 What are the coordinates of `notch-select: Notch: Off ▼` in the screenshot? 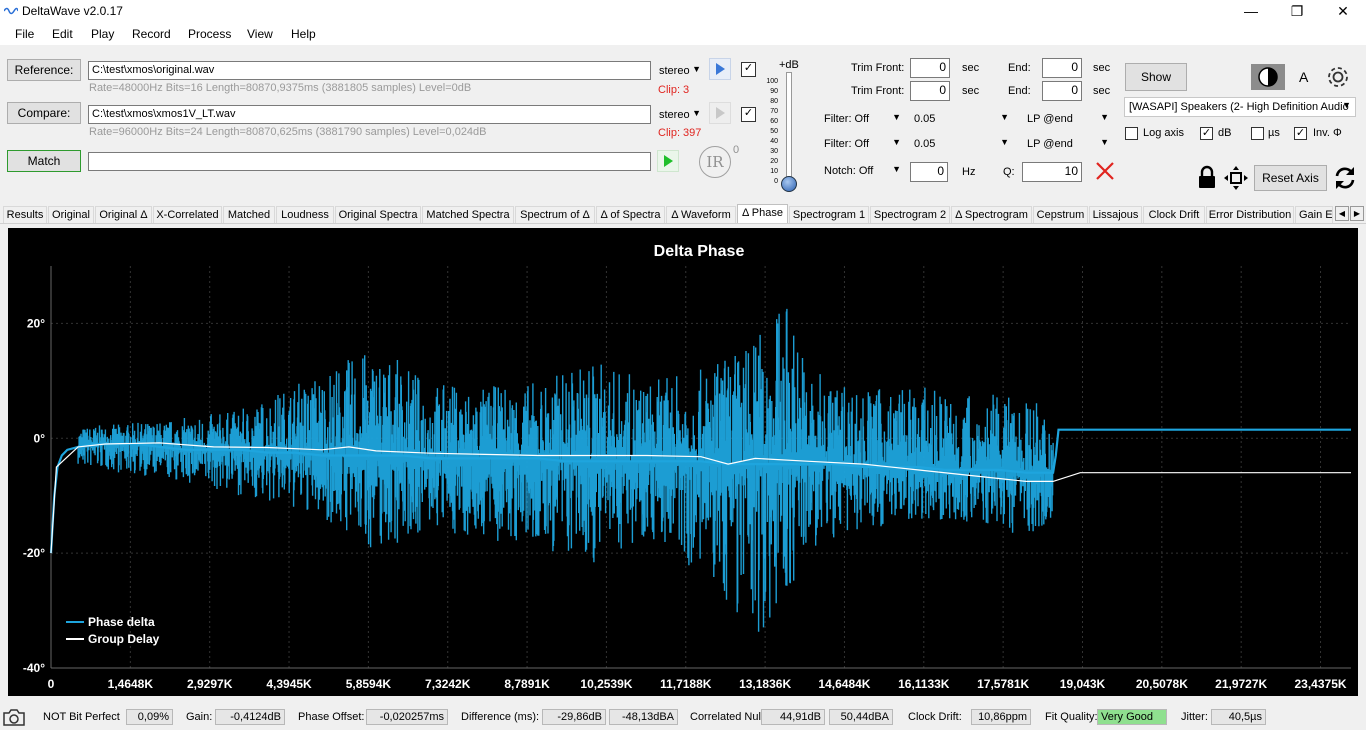 It's located at (862, 171).